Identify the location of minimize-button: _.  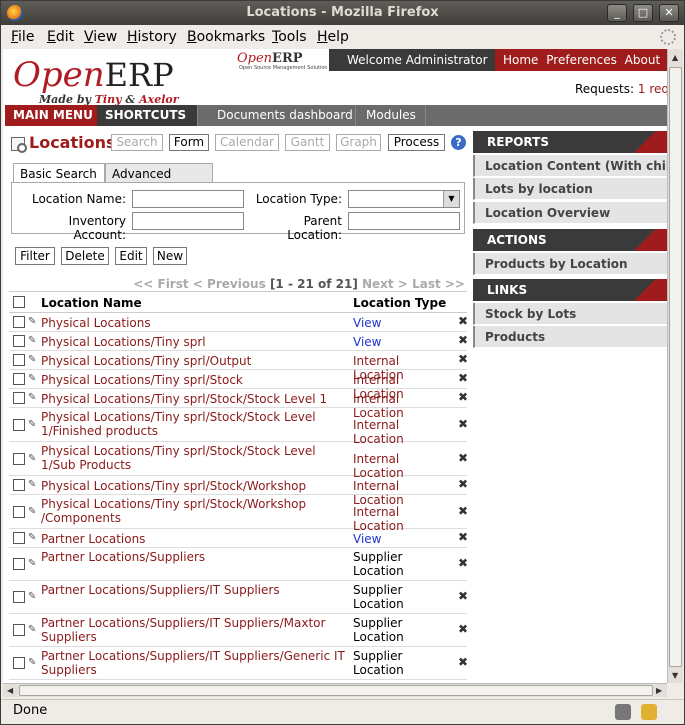
(617, 13).